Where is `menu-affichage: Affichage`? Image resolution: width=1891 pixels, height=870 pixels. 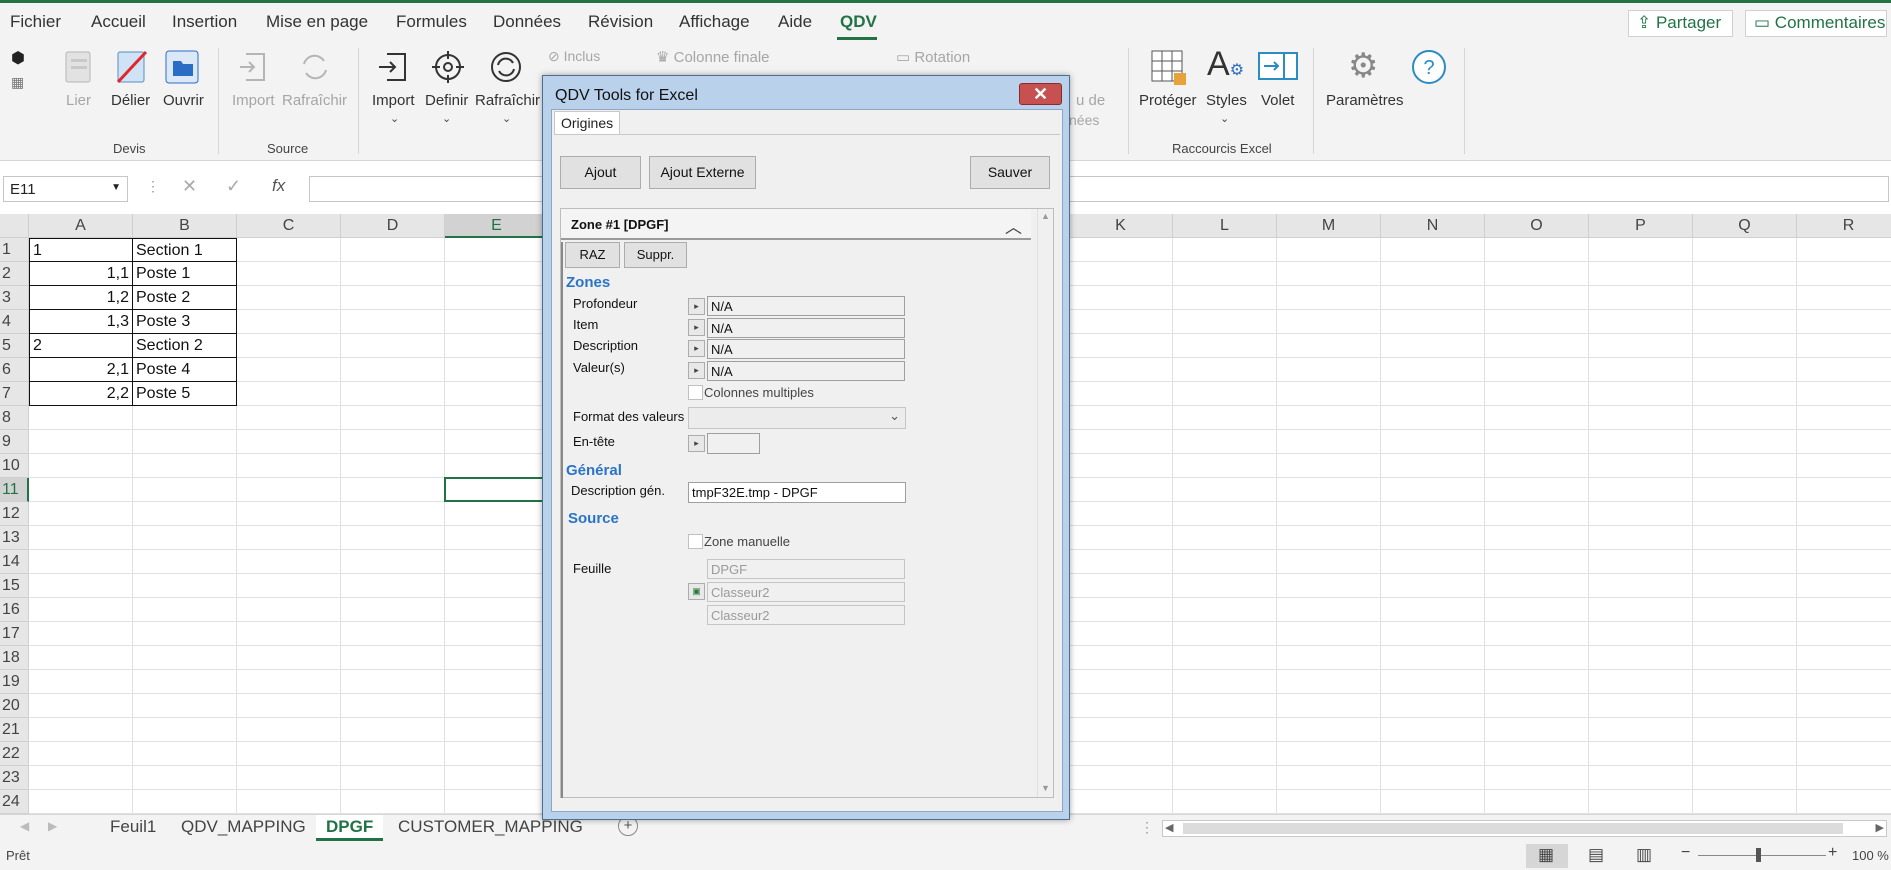 menu-affichage: Affichage is located at coordinates (714, 22).